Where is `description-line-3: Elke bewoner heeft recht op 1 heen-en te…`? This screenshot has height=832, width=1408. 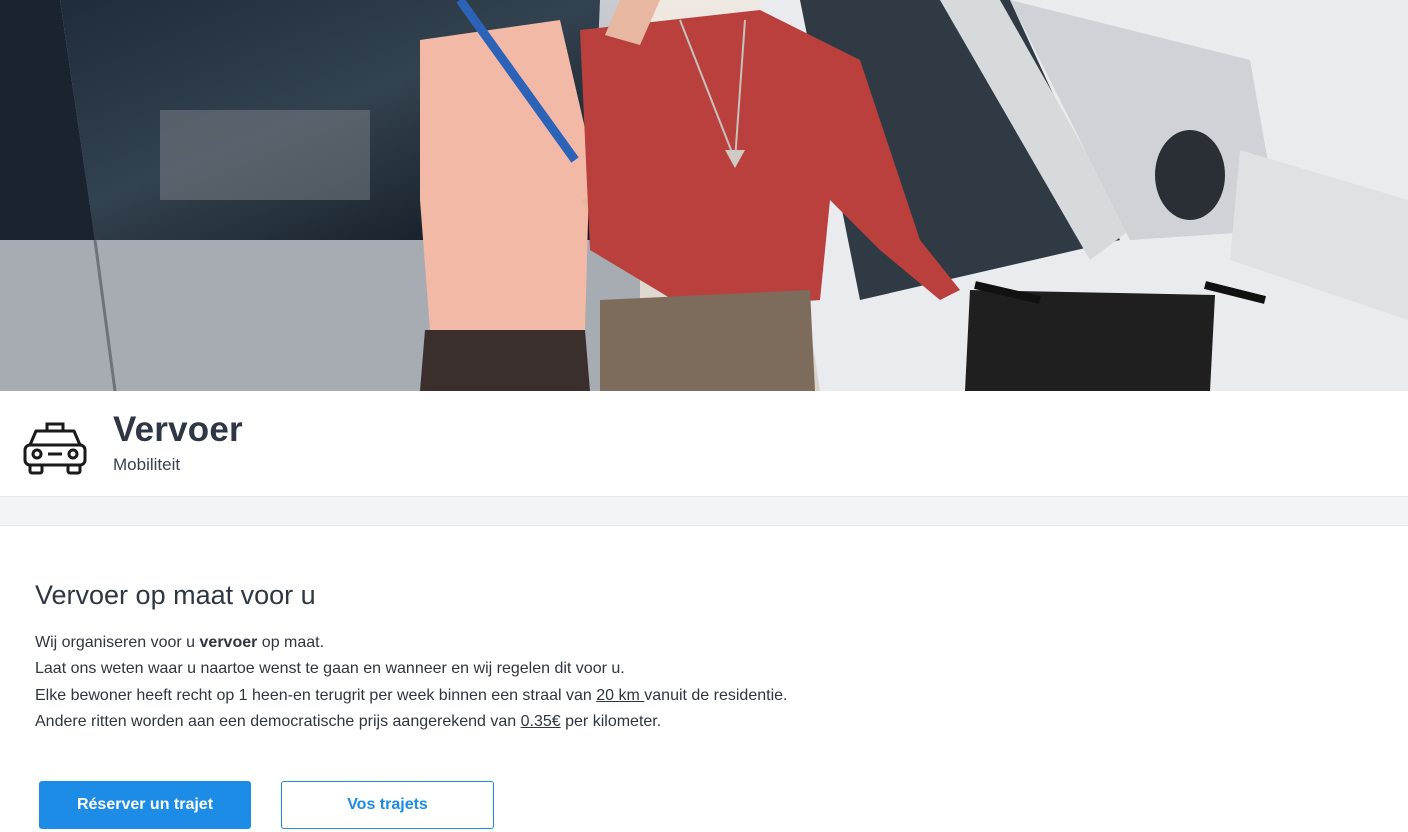
description-line-3: Elke bewoner heeft recht op 1 heen-en te… is located at coordinates (411, 696).